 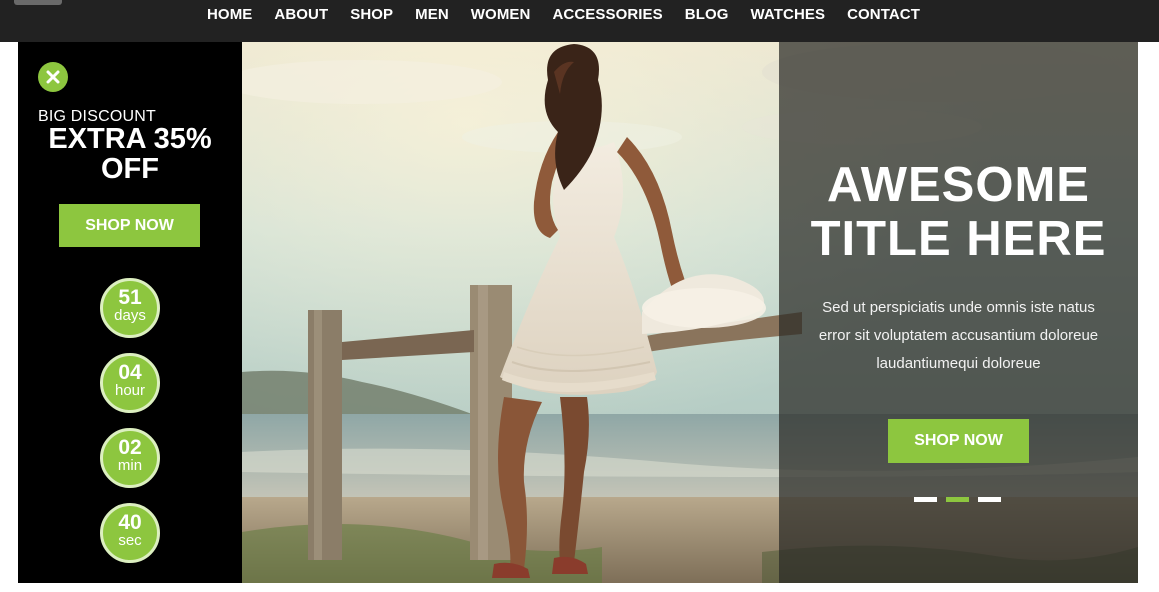 What do you see at coordinates (883, 15) in the screenshot?
I see `nav-contact: CONTACT` at bounding box center [883, 15].